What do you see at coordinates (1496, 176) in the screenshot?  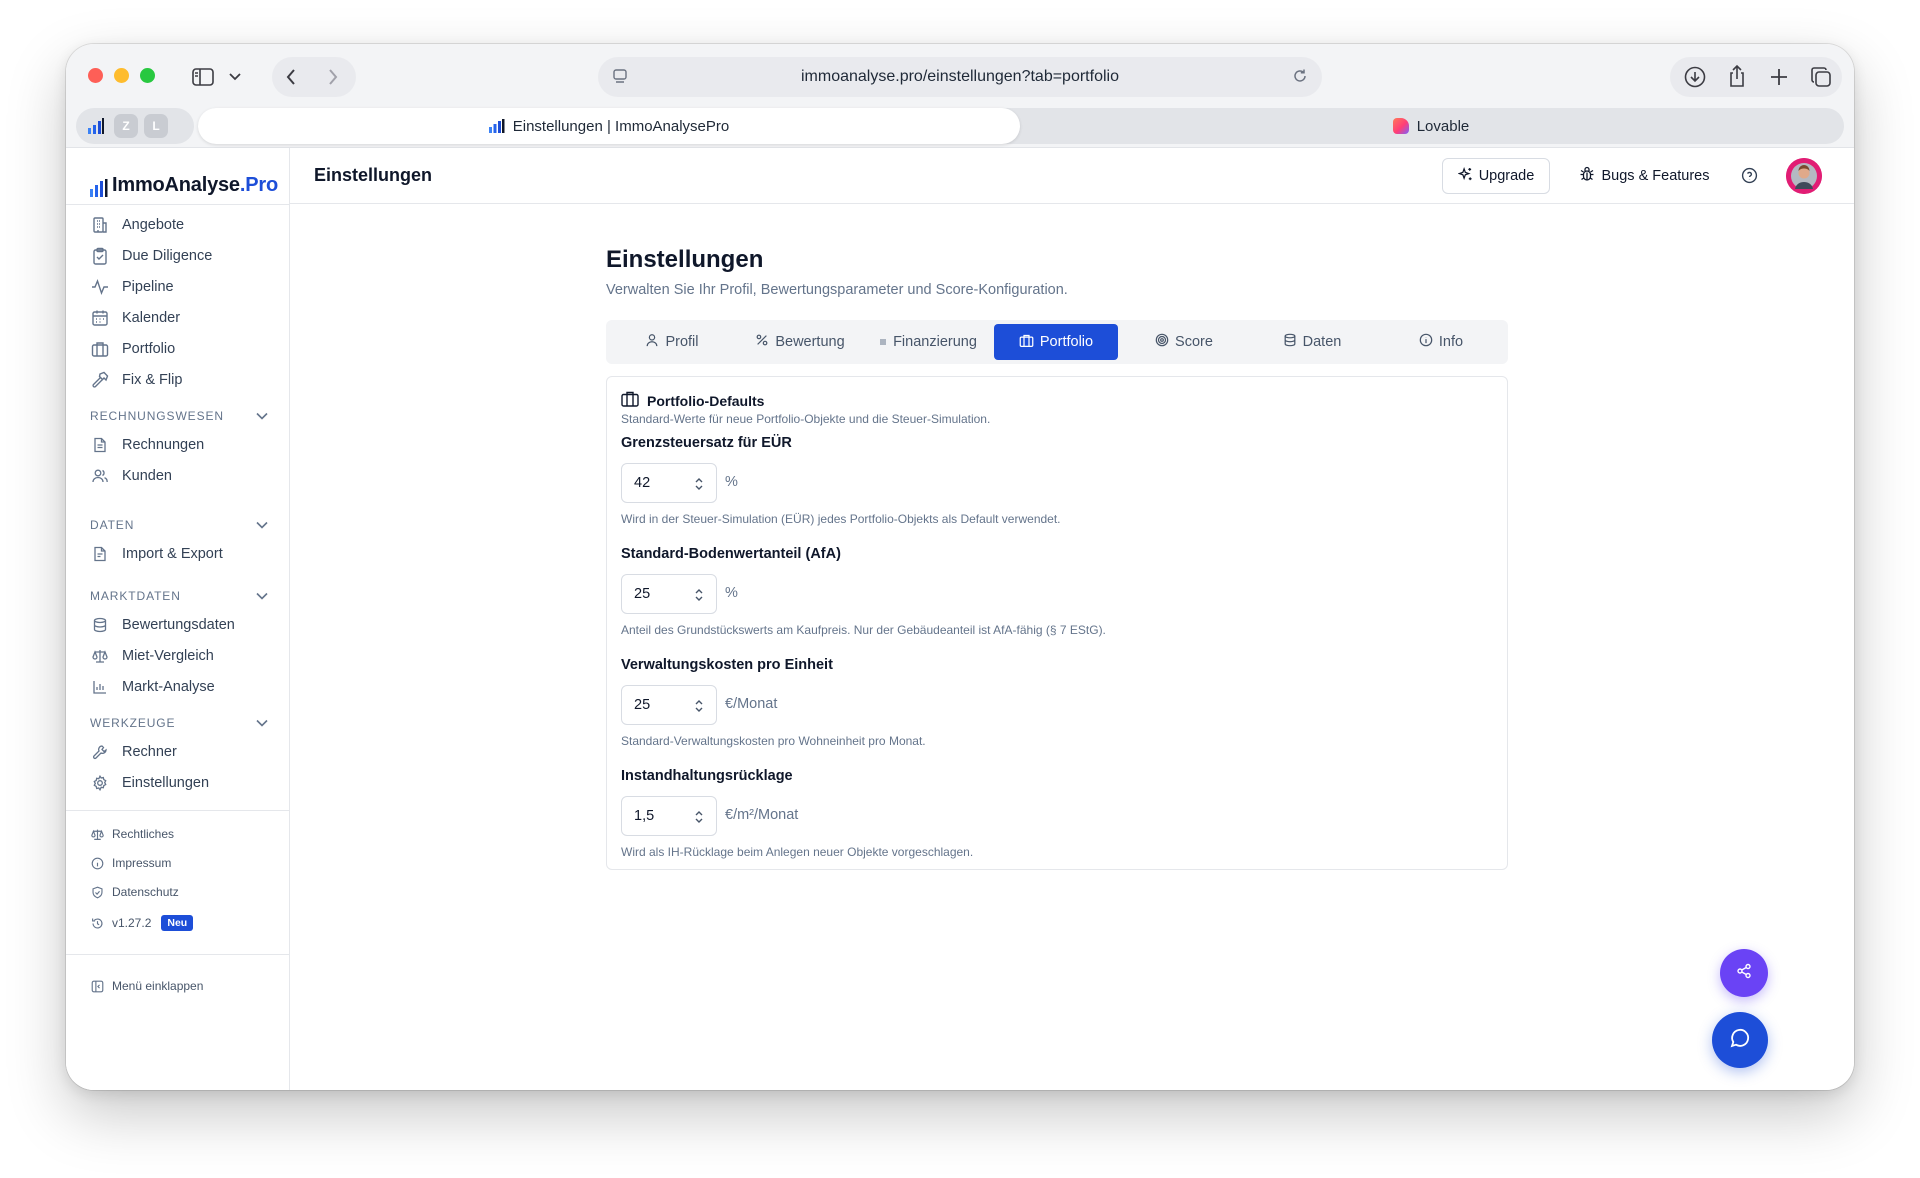 I see `upgrade-button: Upgrade` at bounding box center [1496, 176].